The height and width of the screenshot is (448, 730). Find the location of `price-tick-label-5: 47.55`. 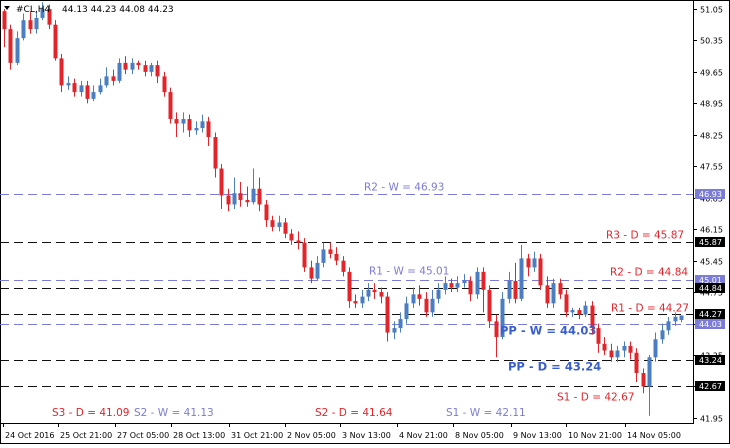

price-tick-label-5: 47.55 is located at coordinates (711, 167).